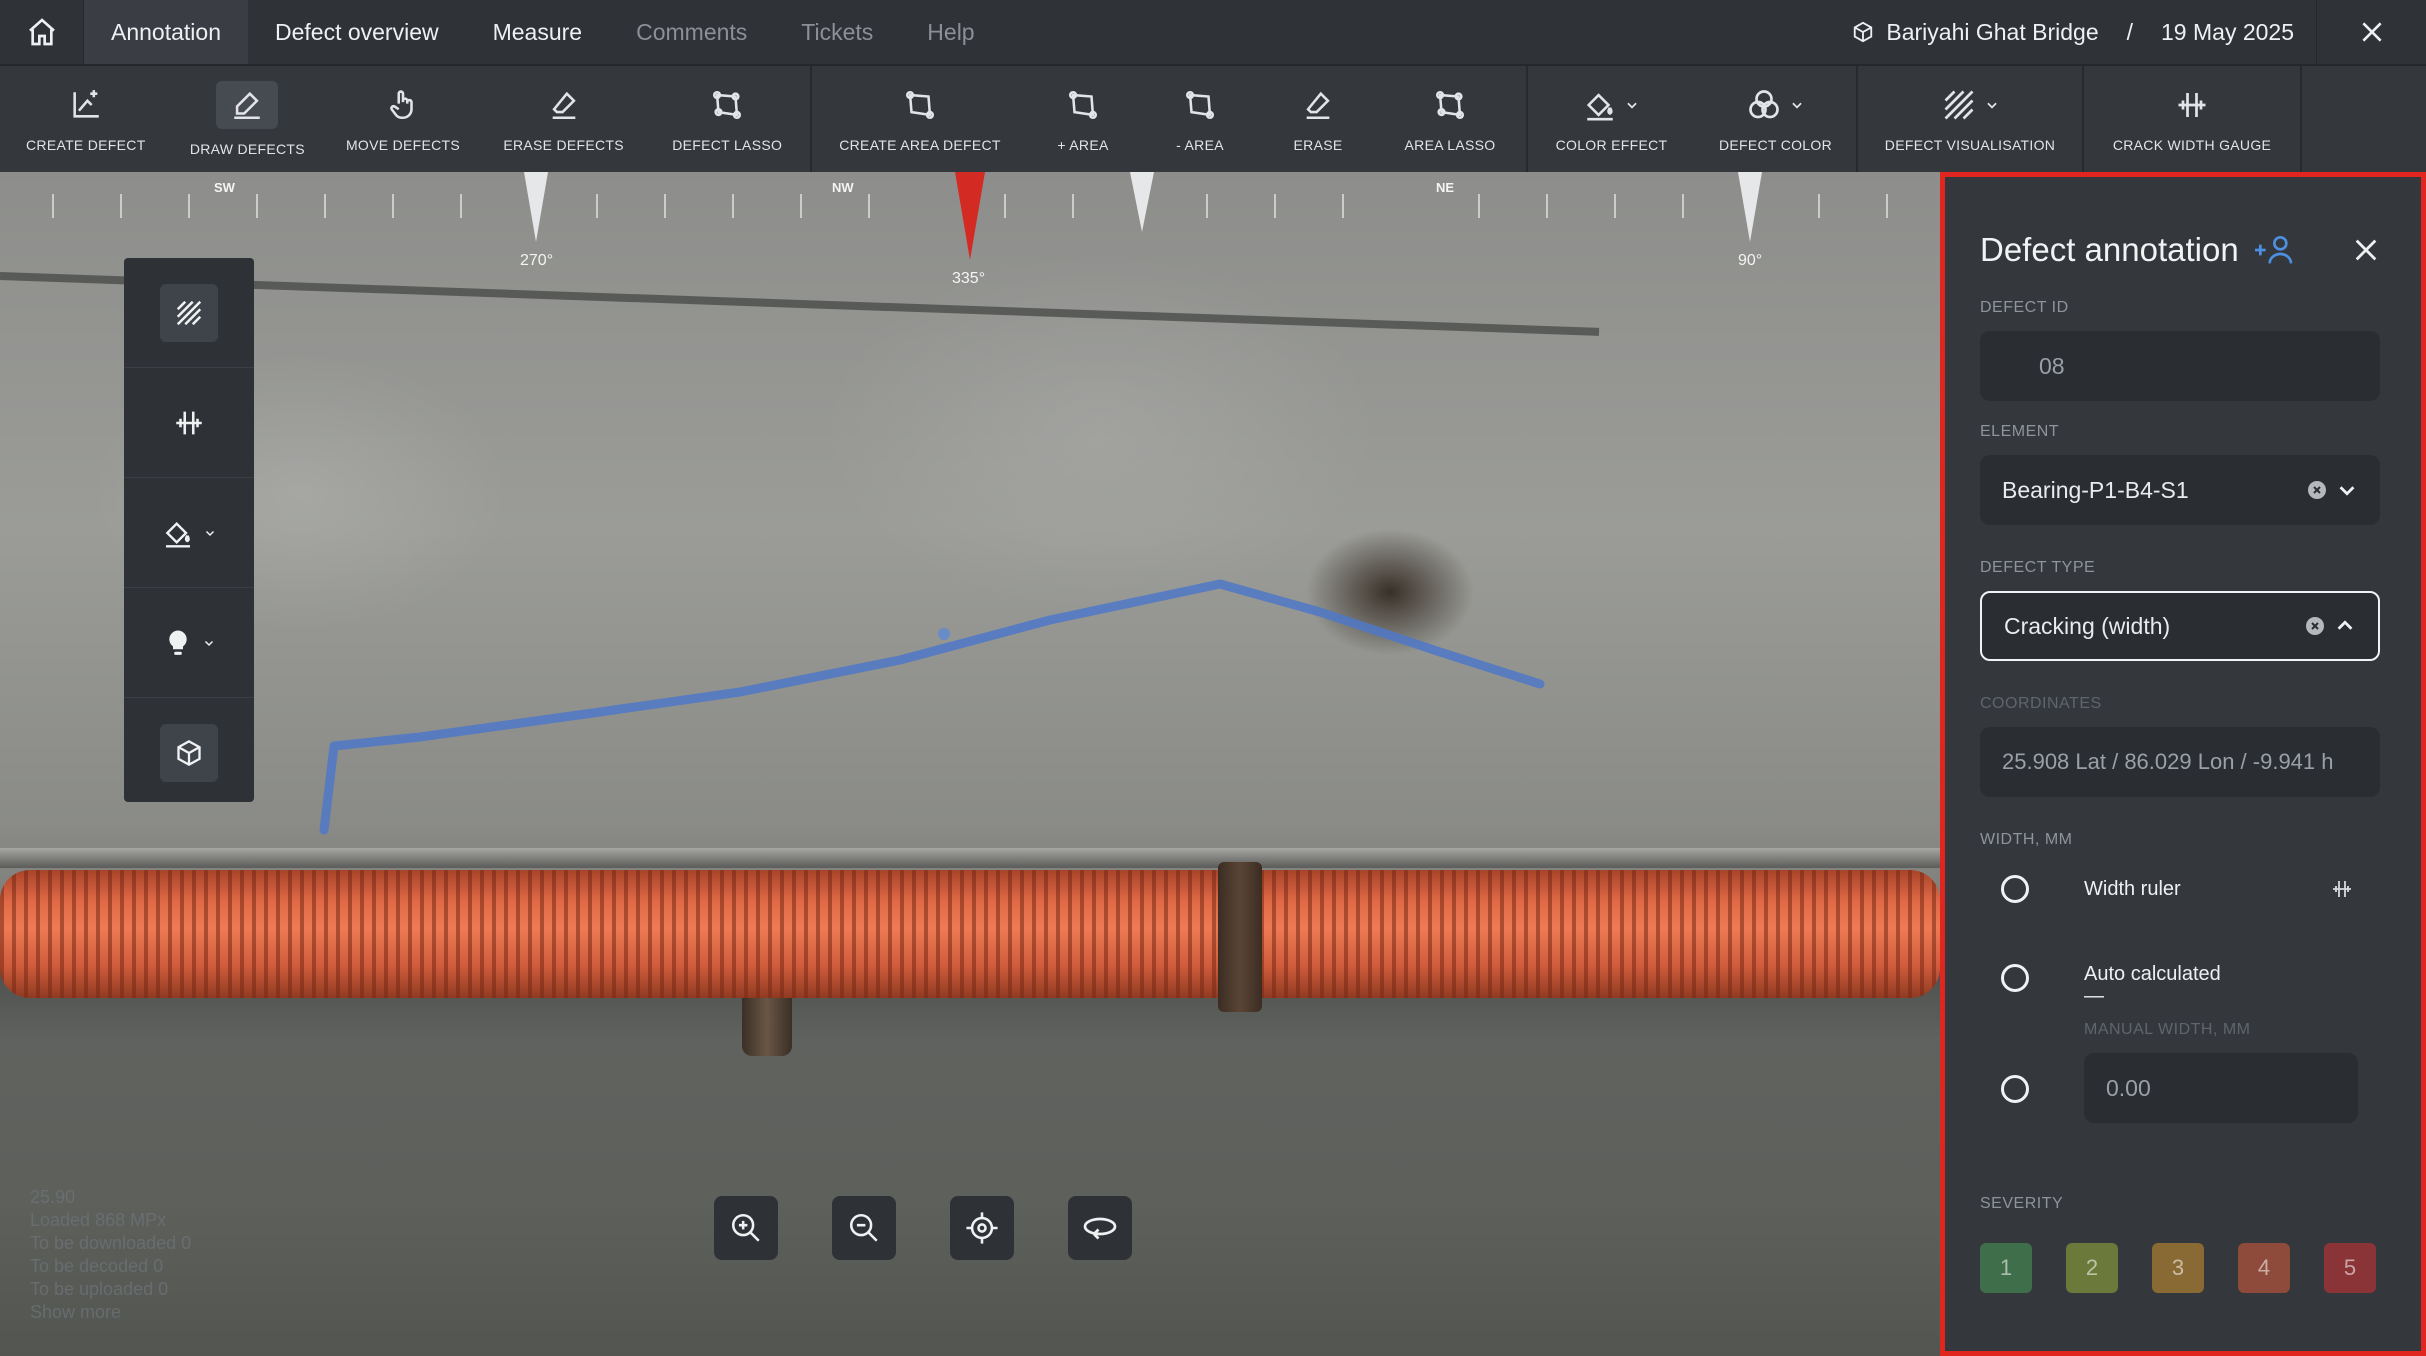 This screenshot has height=1356, width=2426. Describe the element at coordinates (2180, 626) in the screenshot. I see `defect-type-select: Cracking (width)` at that location.